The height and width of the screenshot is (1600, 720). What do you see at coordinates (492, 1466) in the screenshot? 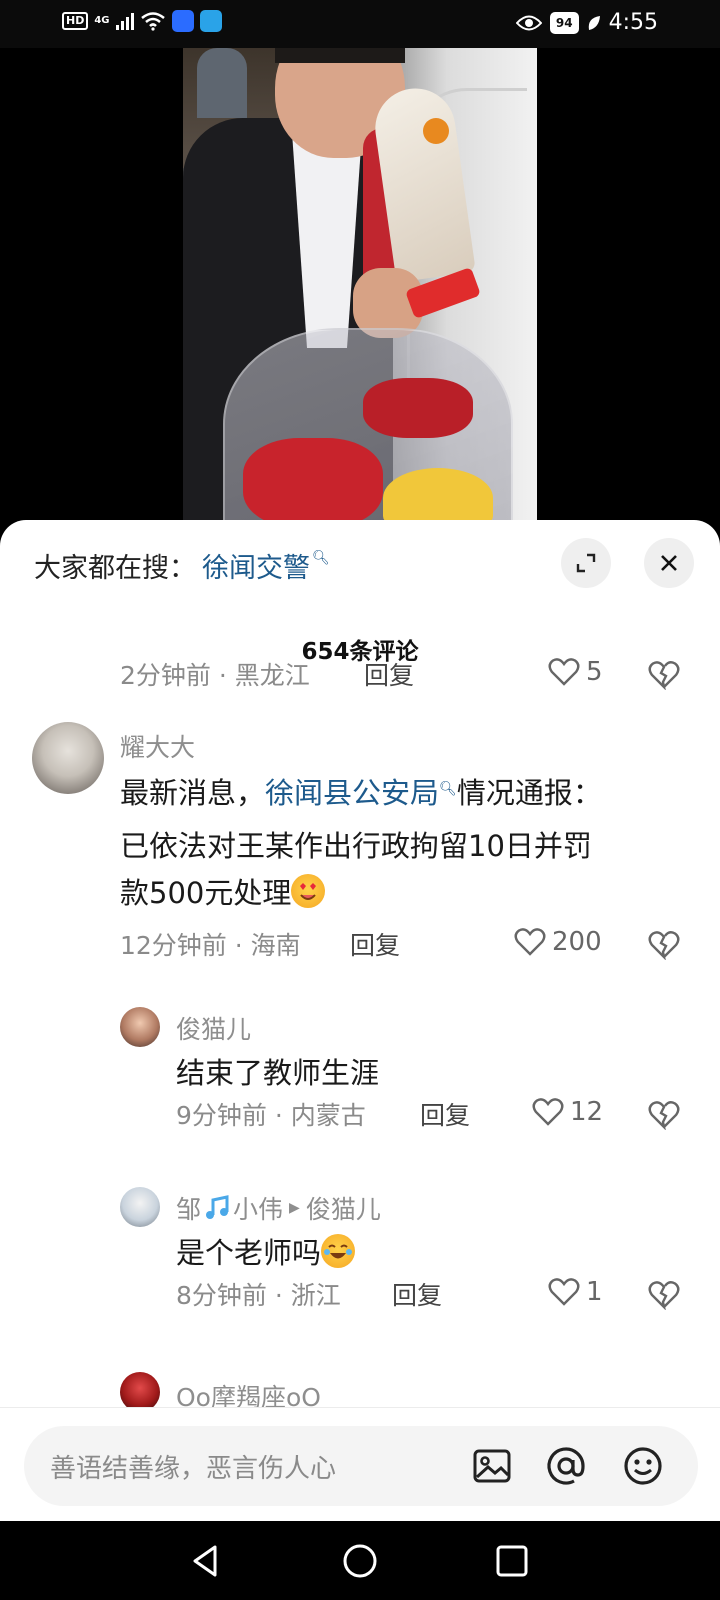
I see `image-icon` at bounding box center [492, 1466].